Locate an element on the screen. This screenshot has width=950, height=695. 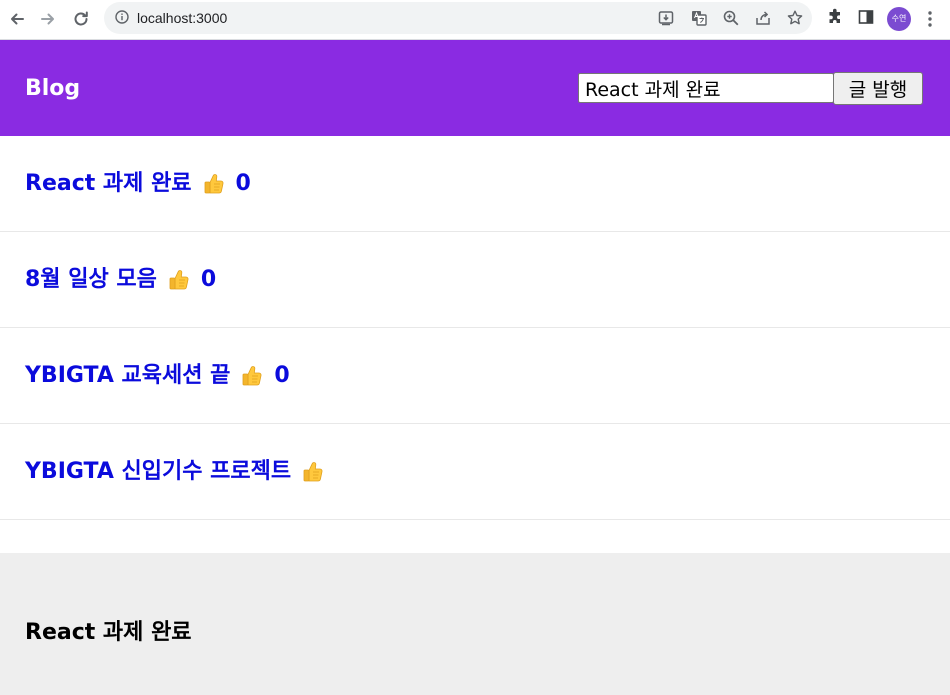
browser-toolbar: localhost:3000 수연 is located at coordinates (475, 20).